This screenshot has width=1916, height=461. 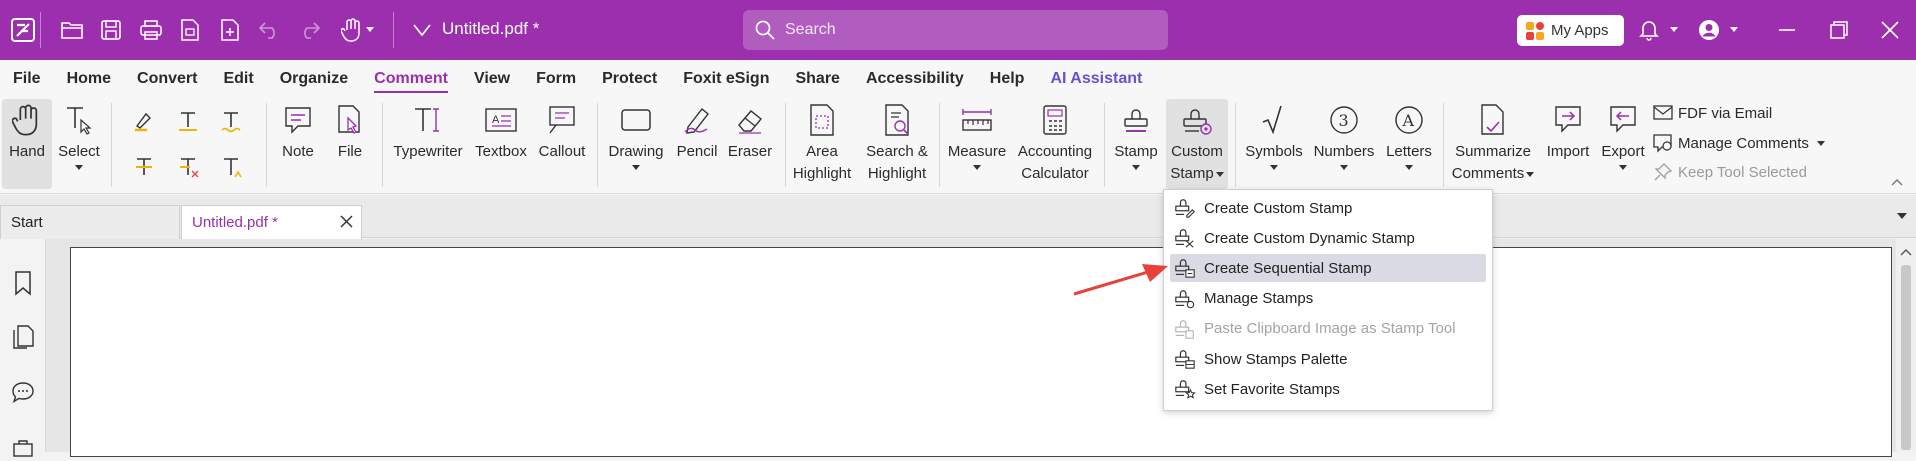 What do you see at coordinates (726, 79) in the screenshot?
I see `tab-foxit-esign: Foxit eSign` at bounding box center [726, 79].